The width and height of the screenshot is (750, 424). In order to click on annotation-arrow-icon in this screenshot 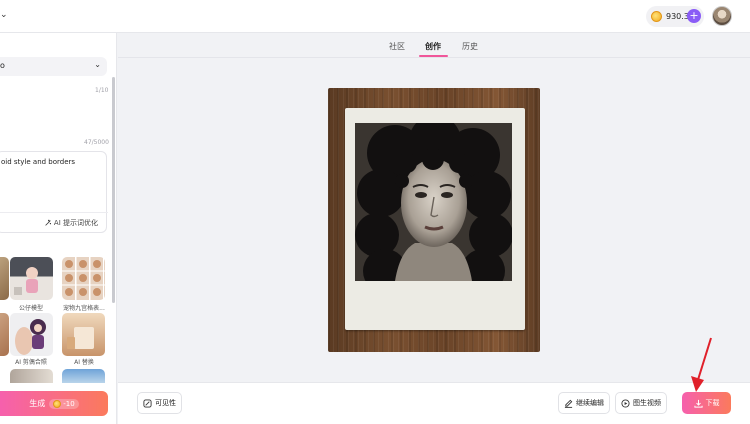, I will do `click(701, 364)`.